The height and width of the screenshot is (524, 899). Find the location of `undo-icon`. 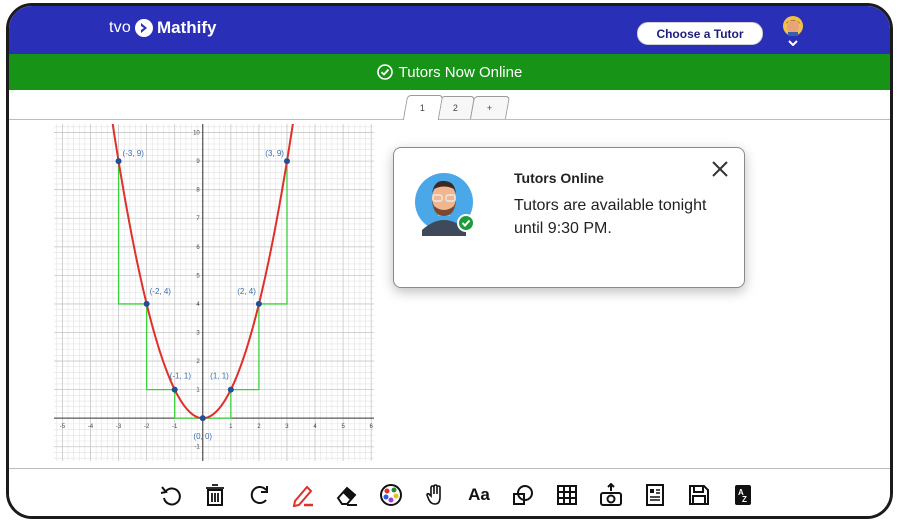

undo-icon is located at coordinates (170, 496).